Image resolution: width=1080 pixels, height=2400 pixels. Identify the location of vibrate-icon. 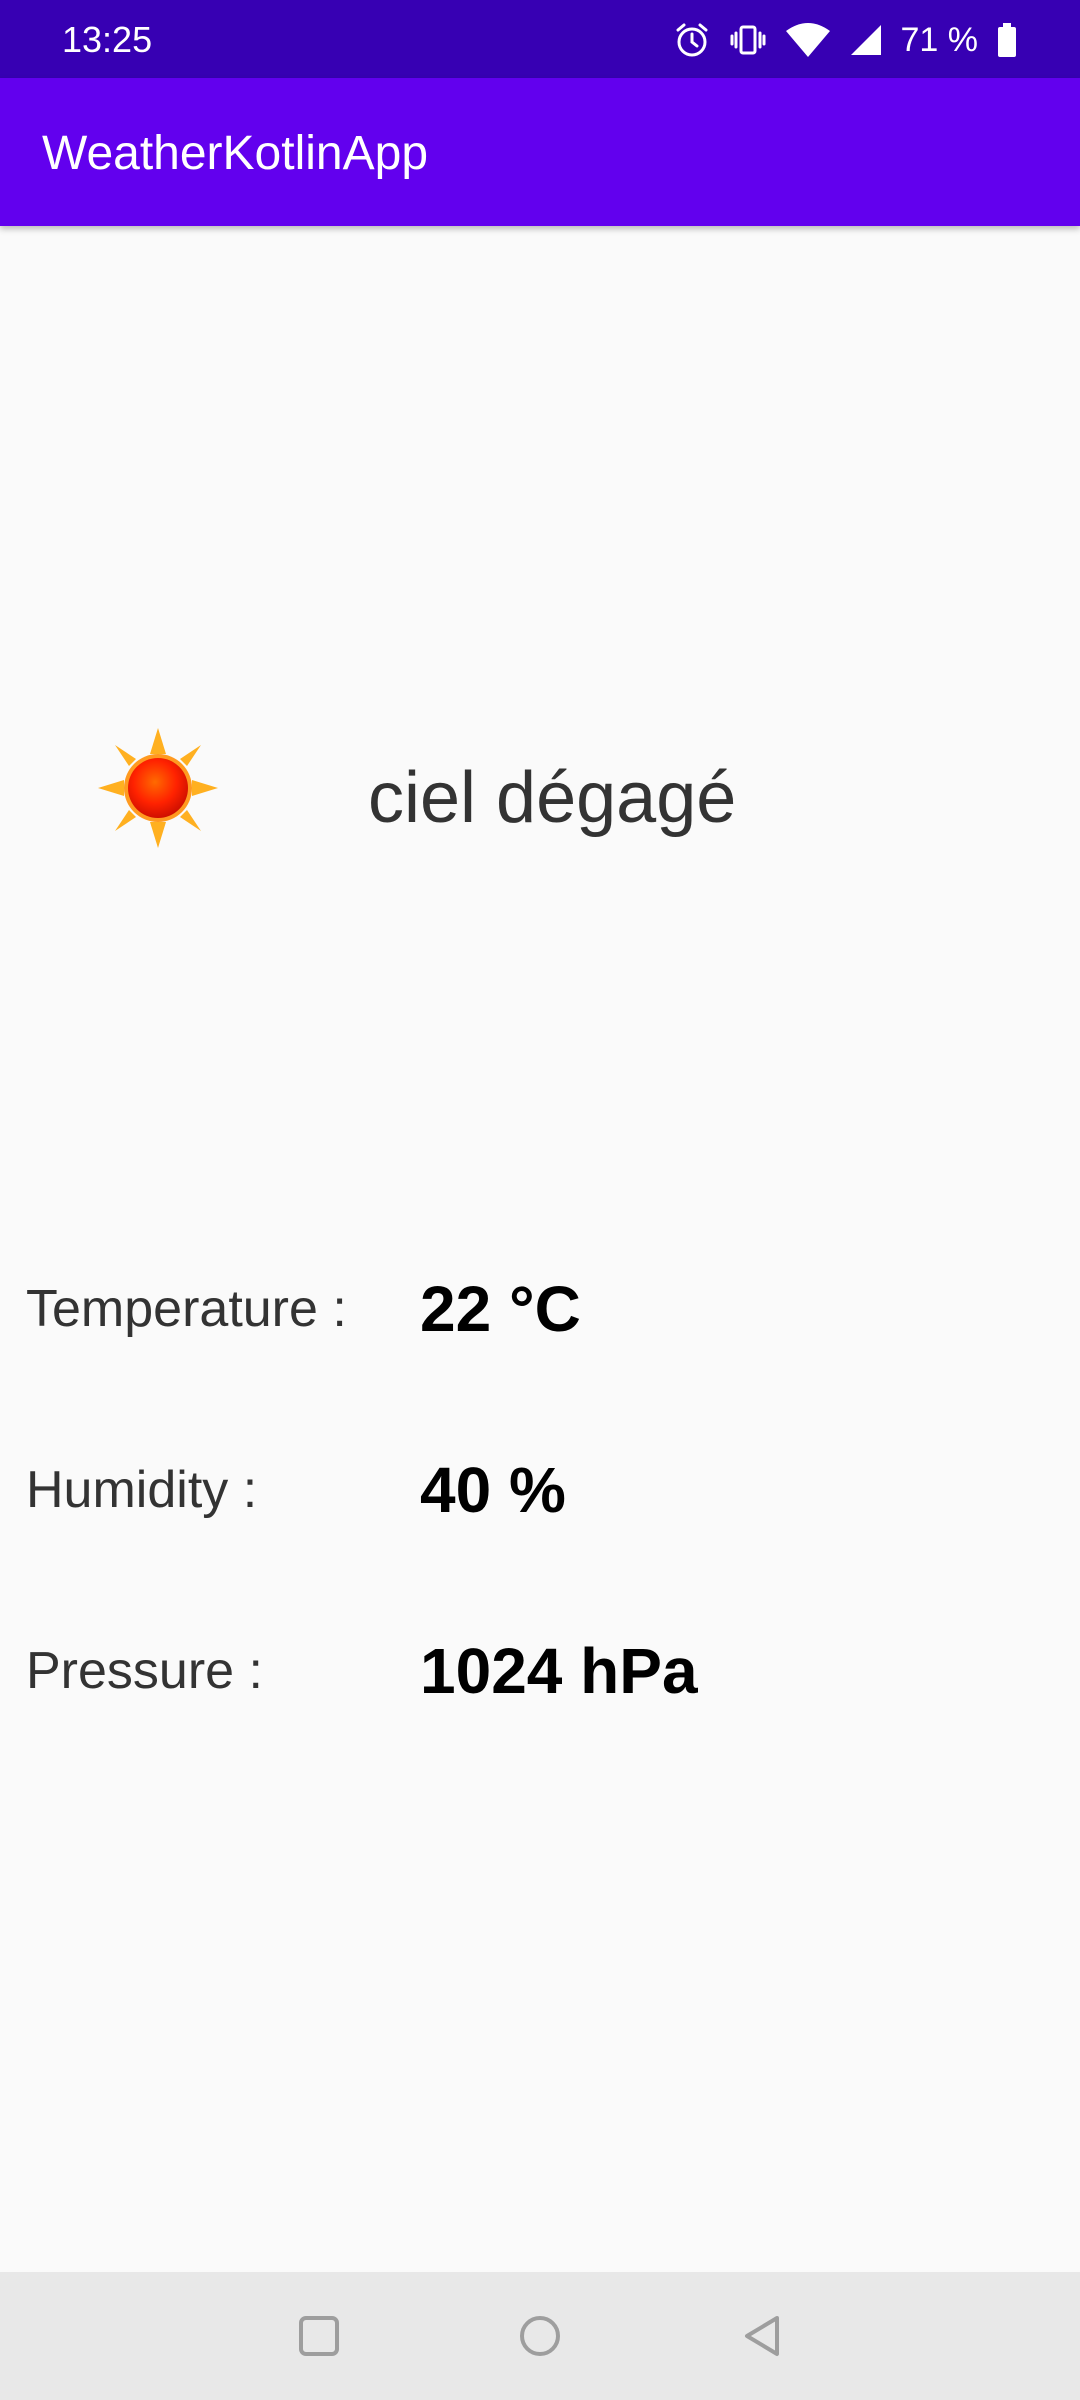
(748, 40).